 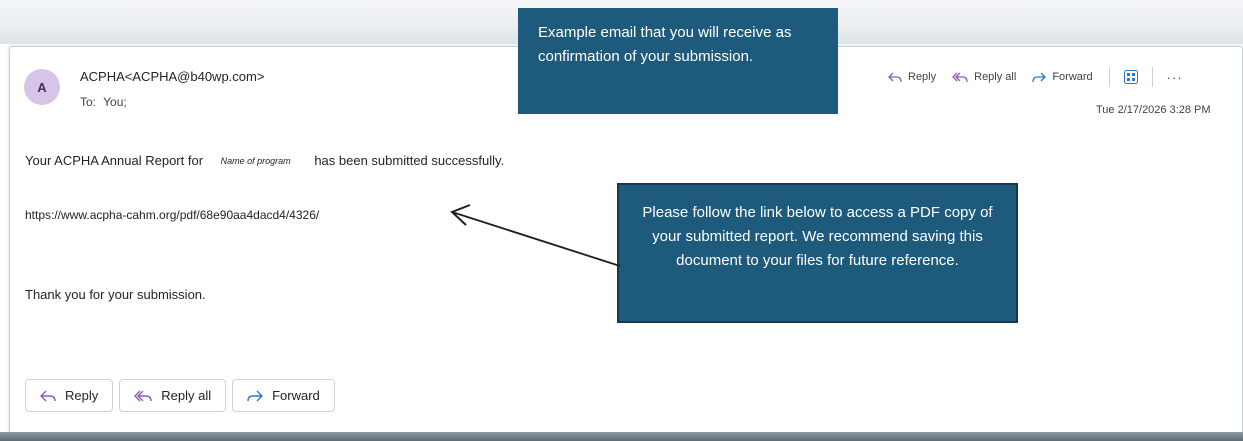 I want to click on thank-you-text: Thank you for your submission., so click(x=115, y=294).